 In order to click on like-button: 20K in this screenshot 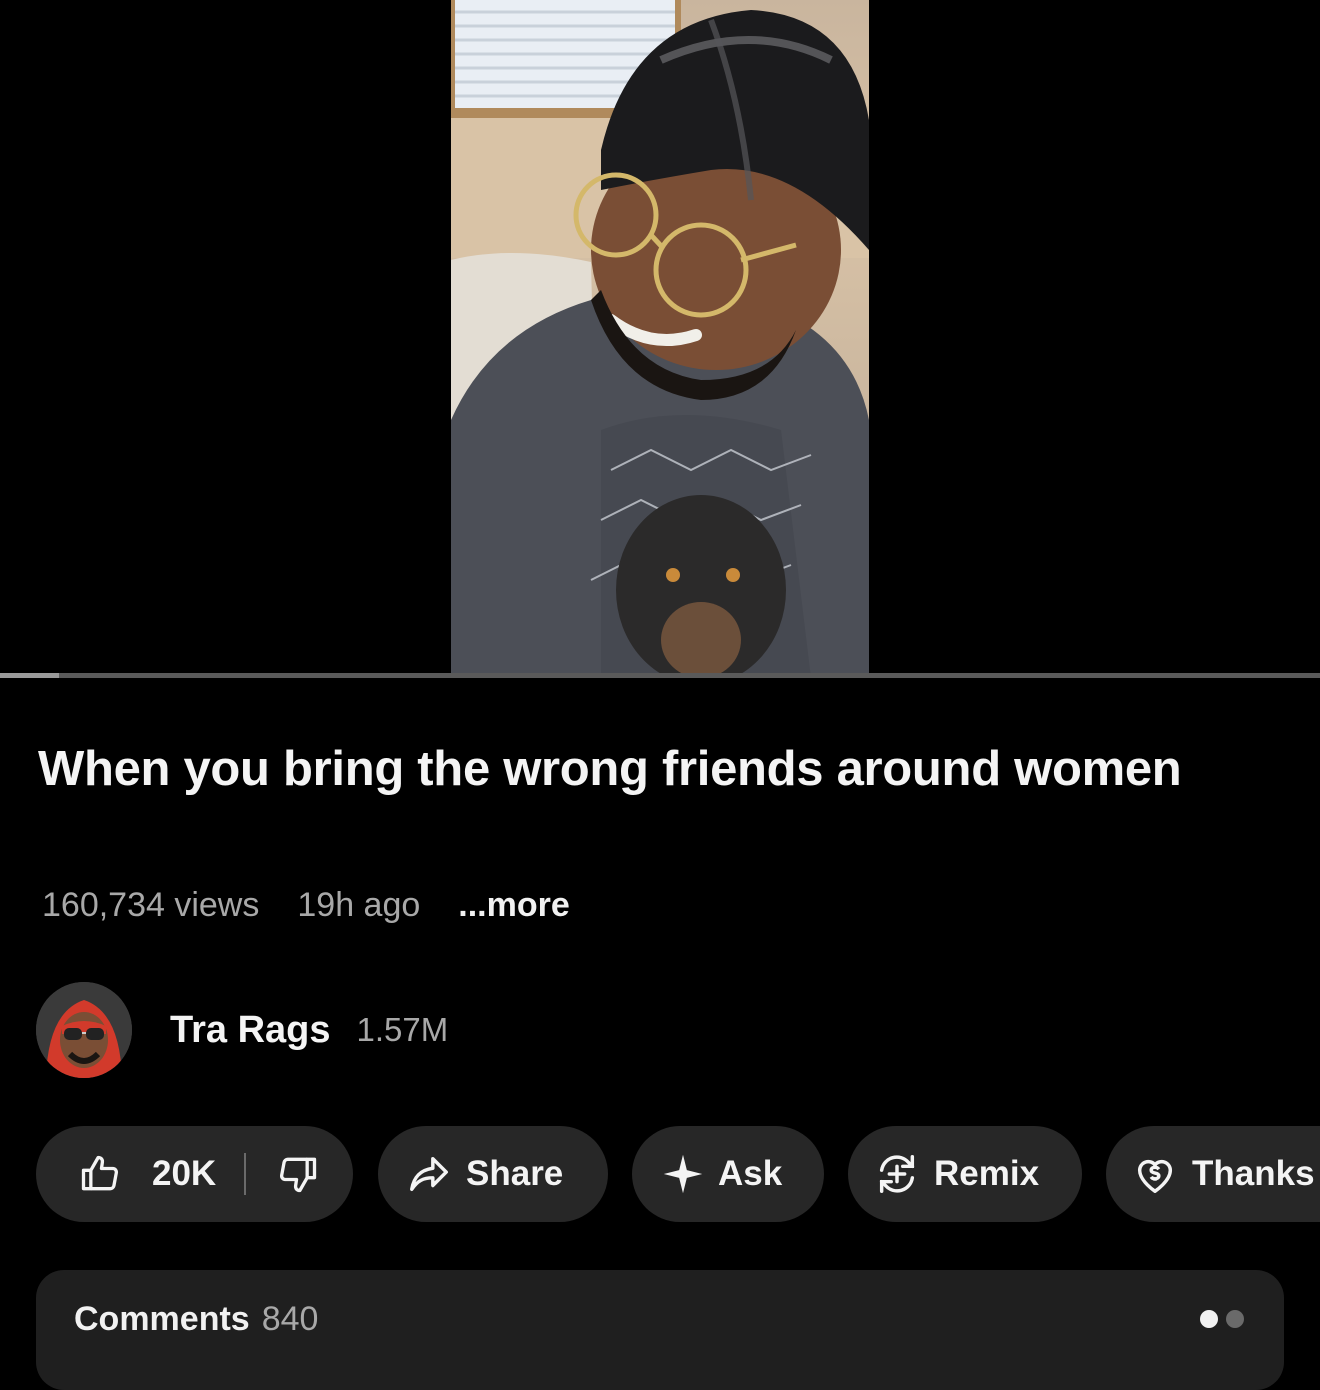, I will do `click(147, 1174)`.